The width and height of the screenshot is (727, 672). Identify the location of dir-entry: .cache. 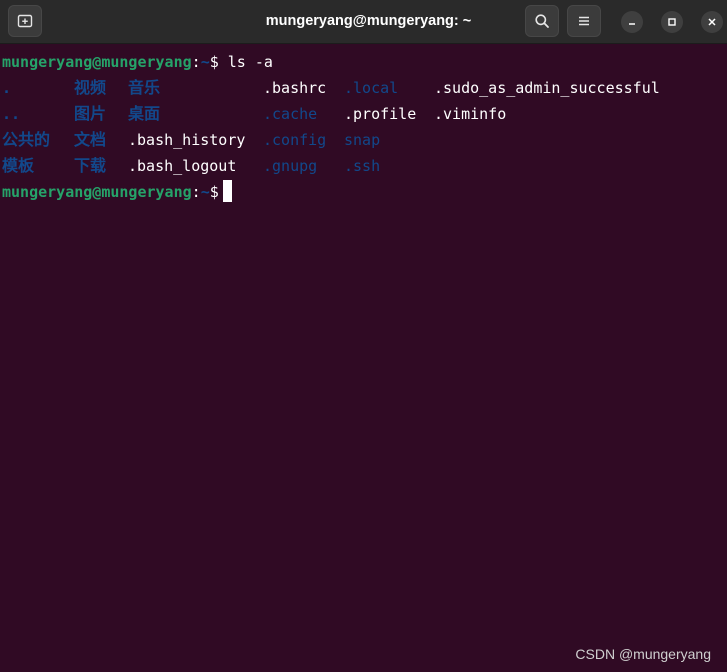
(290, 114).